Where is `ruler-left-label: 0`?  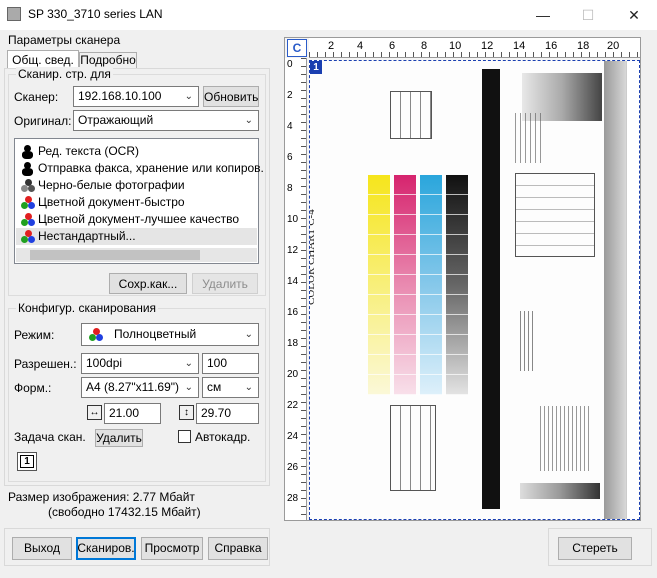 ruler-left-label: 0 is located at coordinates (290, 64).